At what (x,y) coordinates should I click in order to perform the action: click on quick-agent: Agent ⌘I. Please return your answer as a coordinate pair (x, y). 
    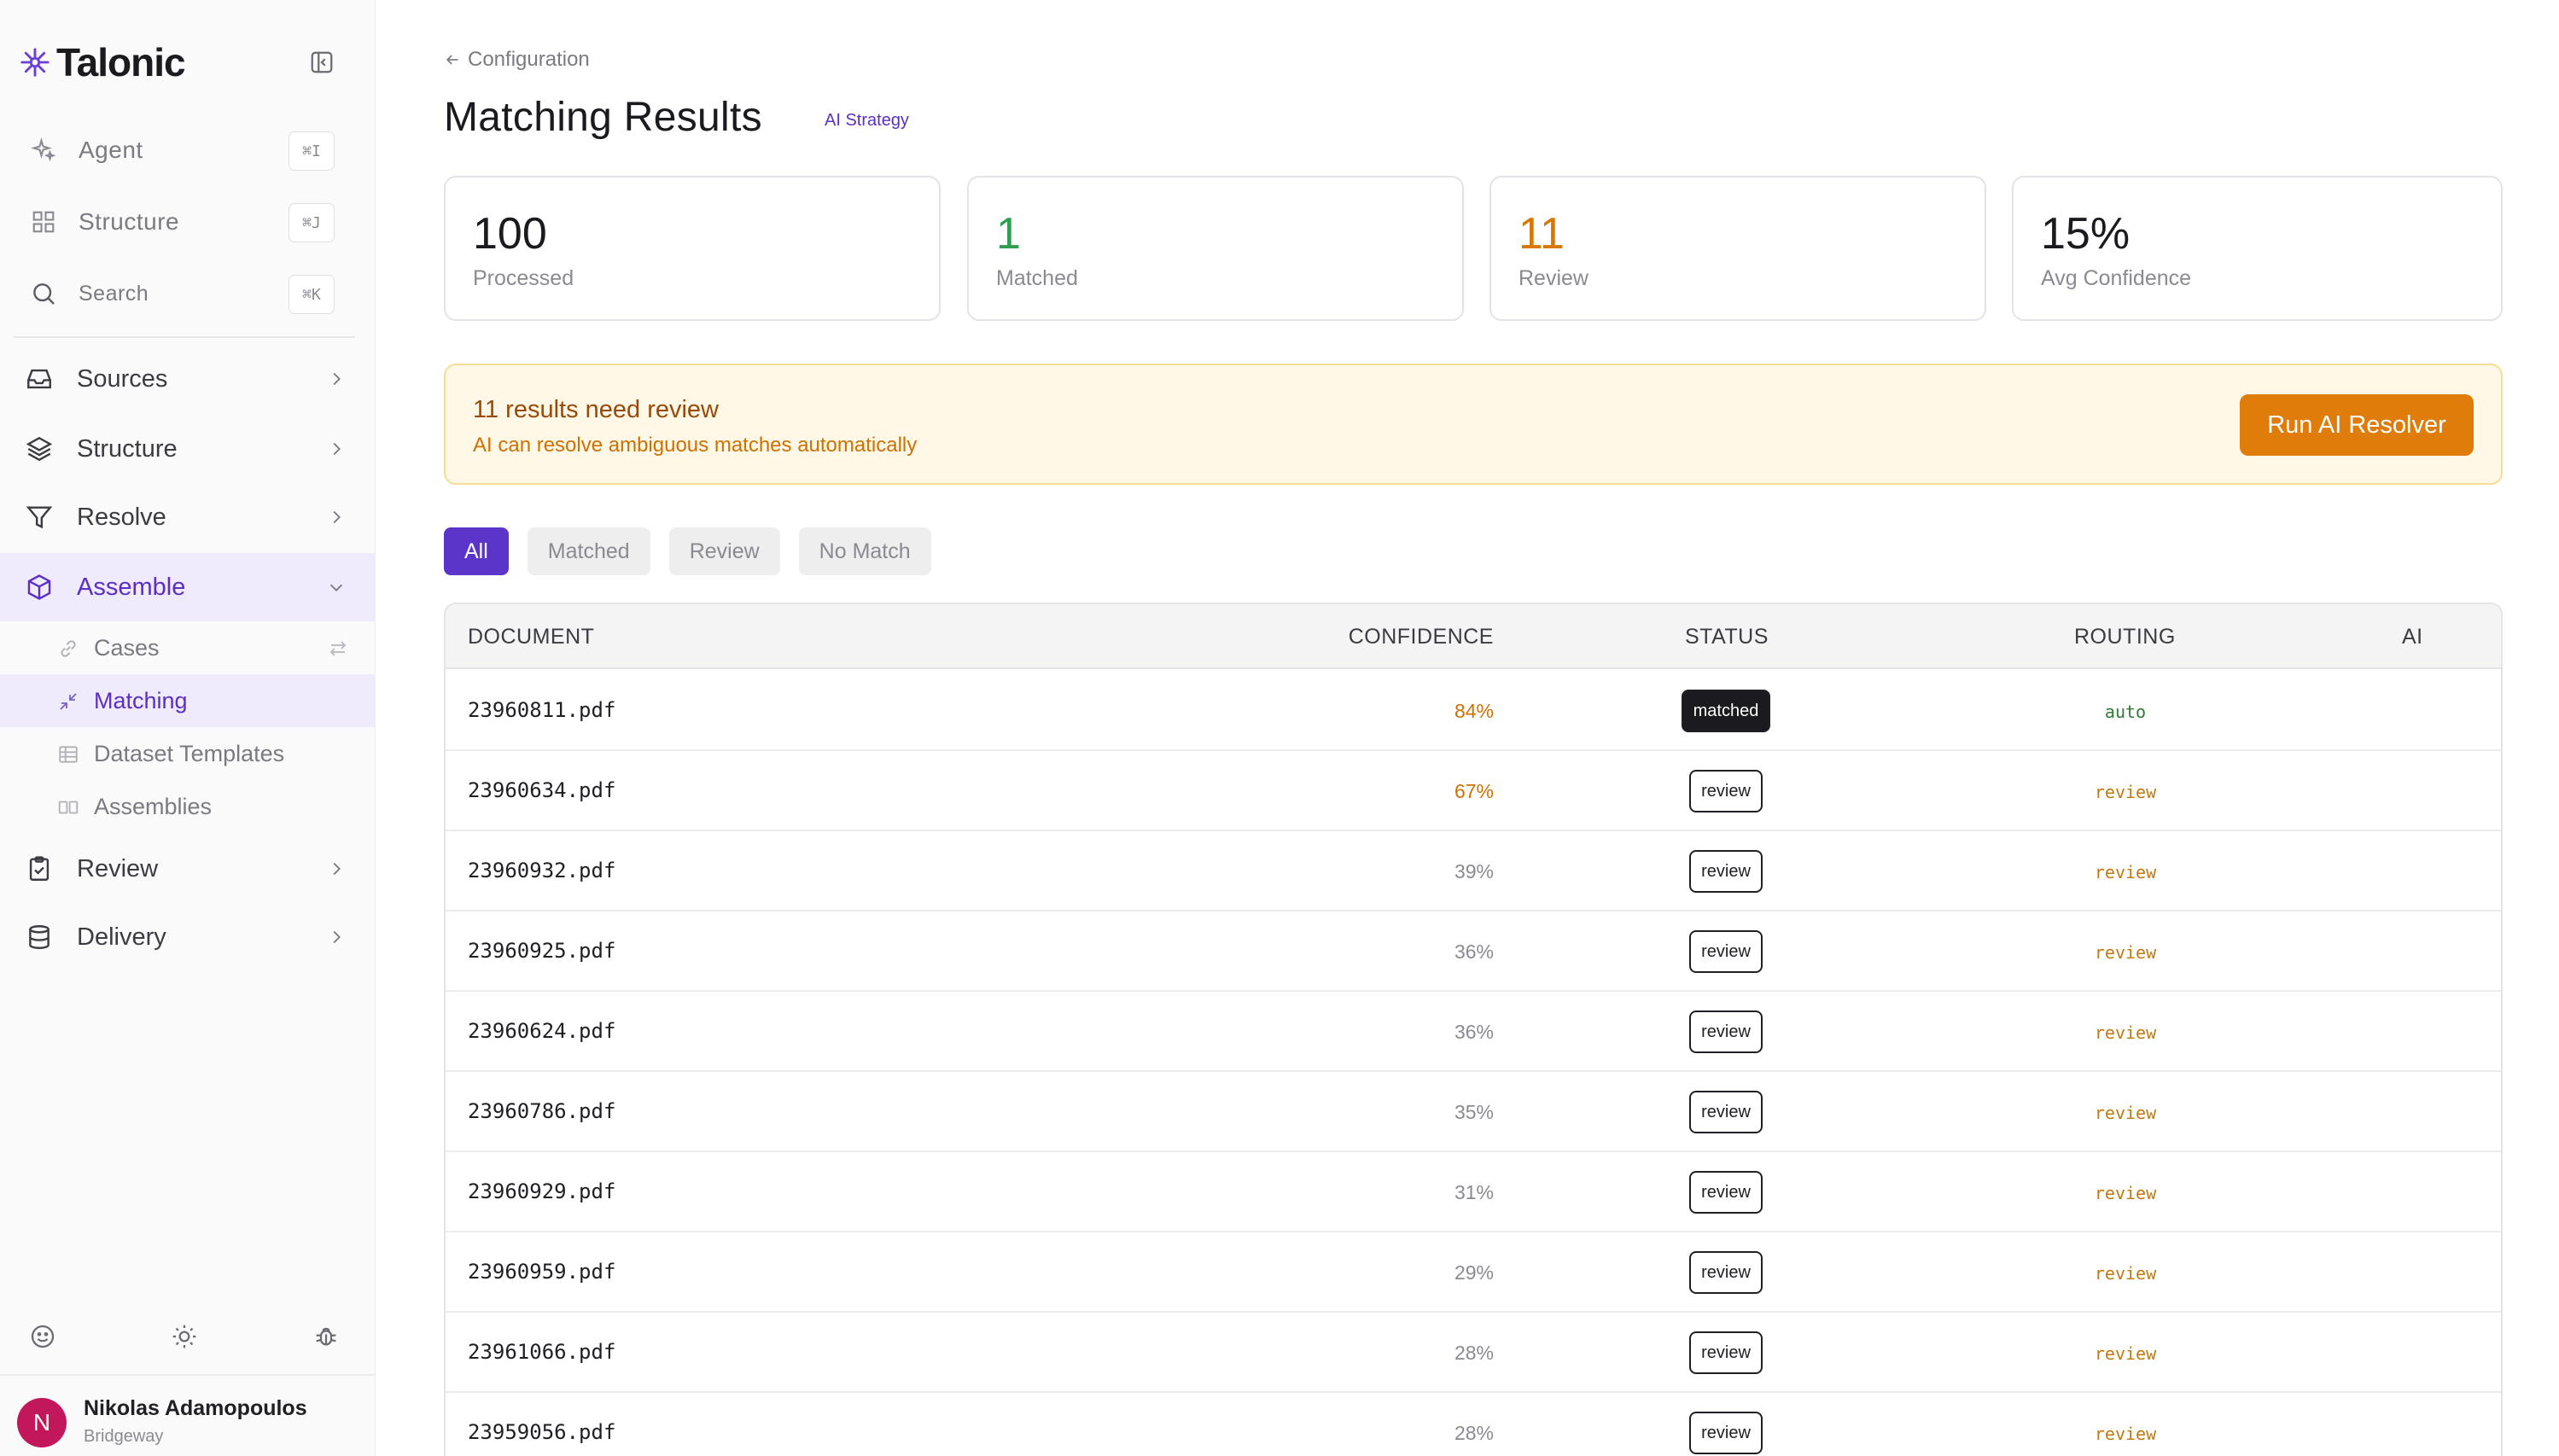
    Looking at the image, I should click on (179, 150).